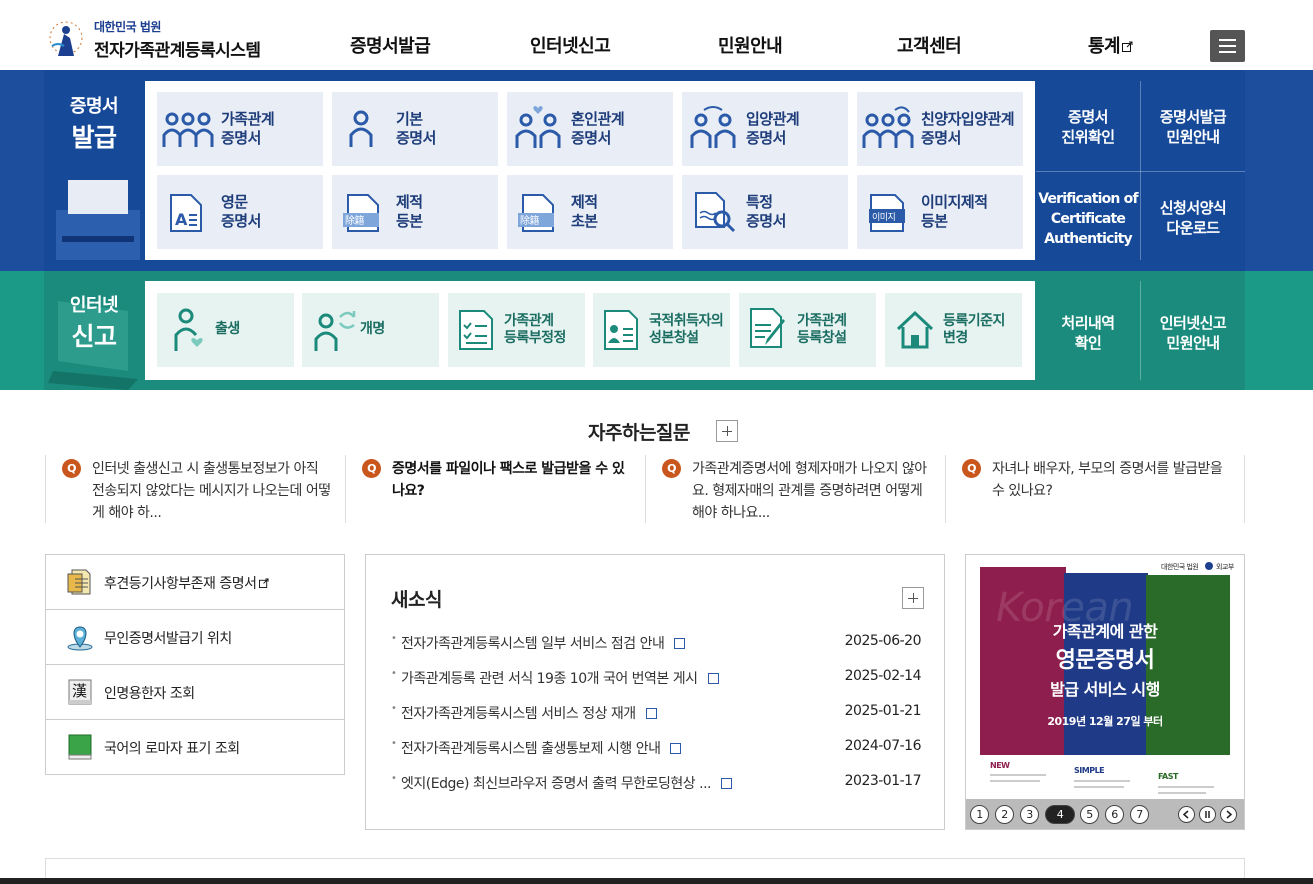 Image resolution: width=1313 pixels, height=884 pixels. What do you see at coordinates (883, 641) in the screenshot?
I see `news-item-date: 2025-06-20` at bounding box center [883, 641].